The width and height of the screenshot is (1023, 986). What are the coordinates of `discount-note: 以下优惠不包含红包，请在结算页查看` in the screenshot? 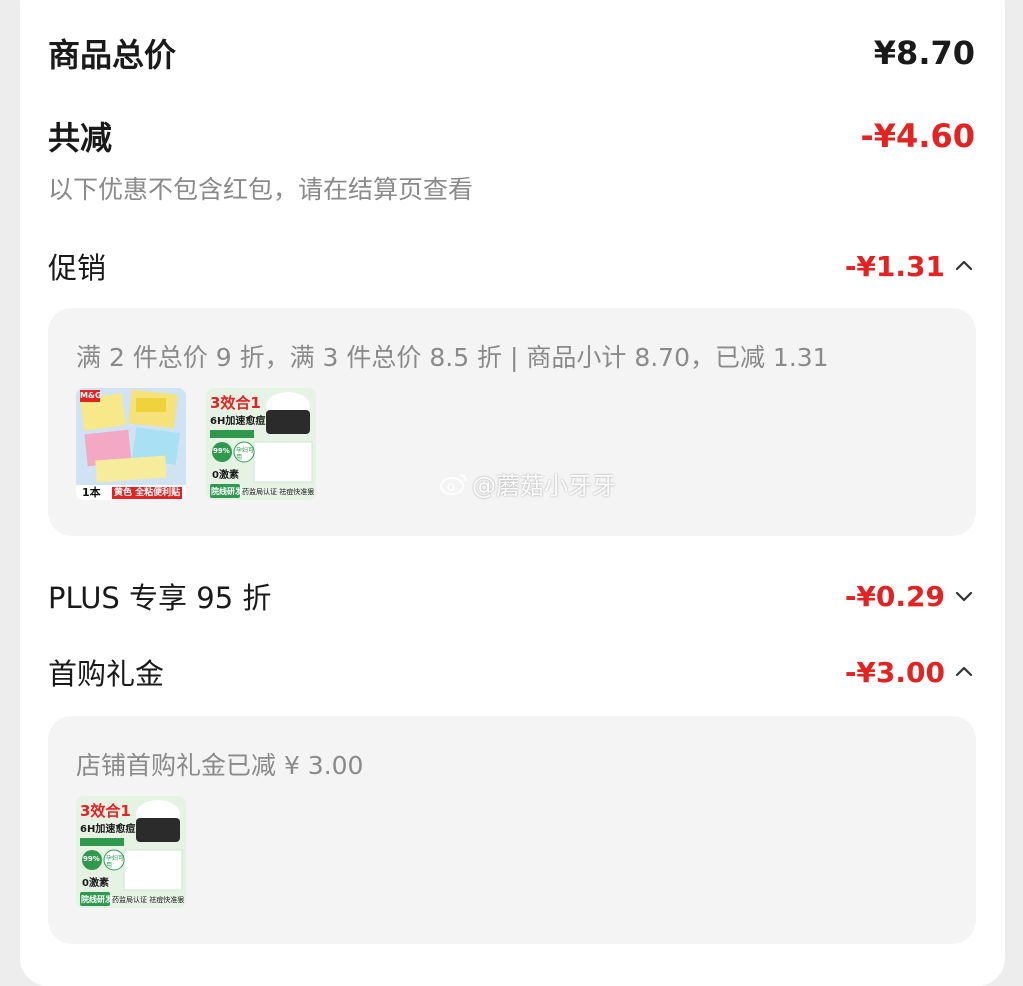 It's located at (261, 189).